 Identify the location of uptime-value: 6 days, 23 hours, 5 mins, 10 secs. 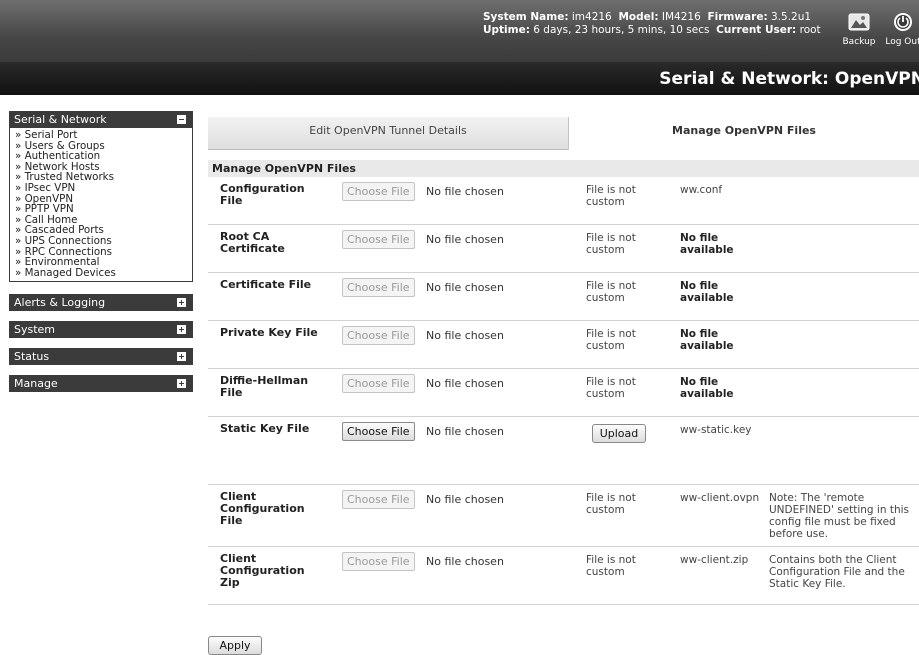
(621, 30).